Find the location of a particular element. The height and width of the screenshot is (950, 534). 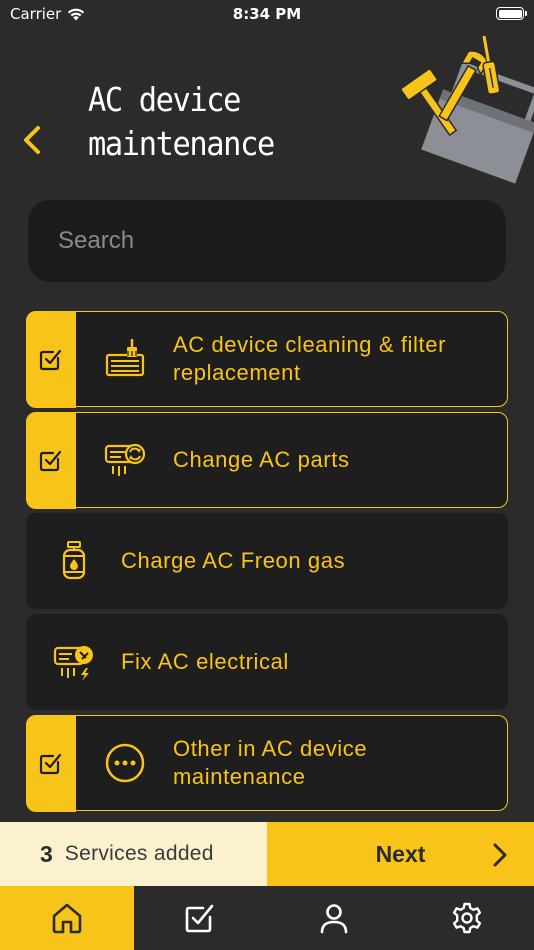

search-box is located at coordinates (267, 241).